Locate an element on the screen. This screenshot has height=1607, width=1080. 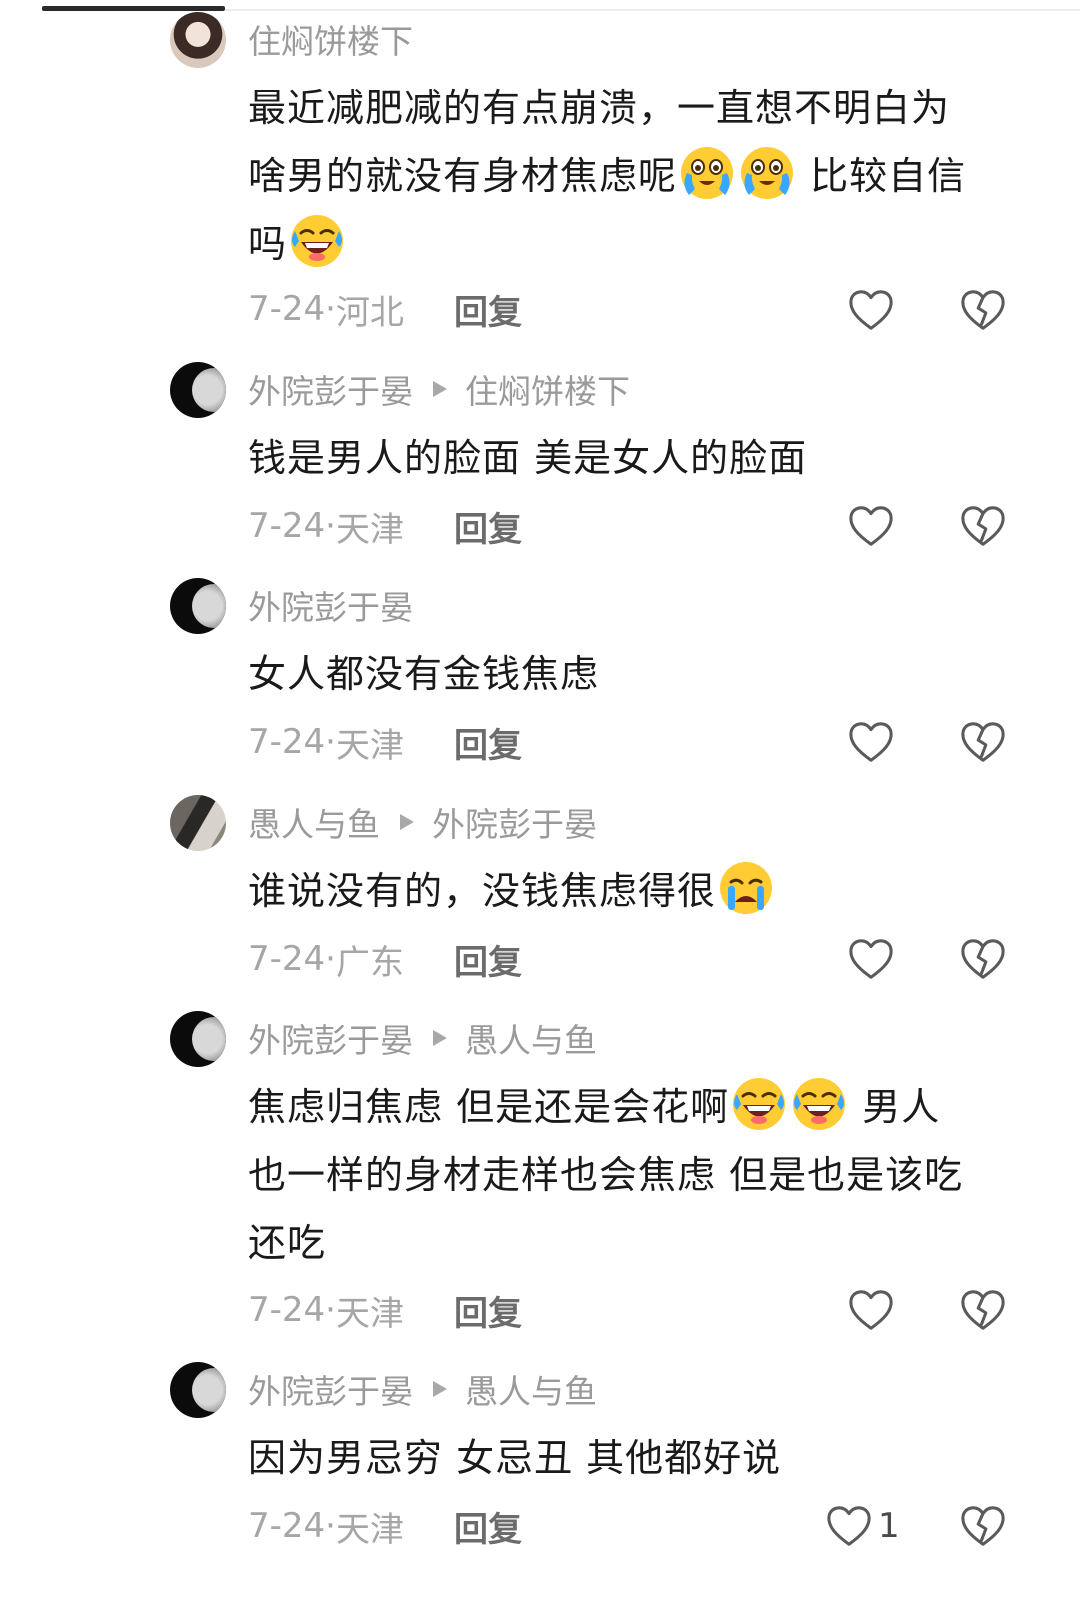
reply-to-name: 外院彭于晏 is located at coordinates (514, 822).